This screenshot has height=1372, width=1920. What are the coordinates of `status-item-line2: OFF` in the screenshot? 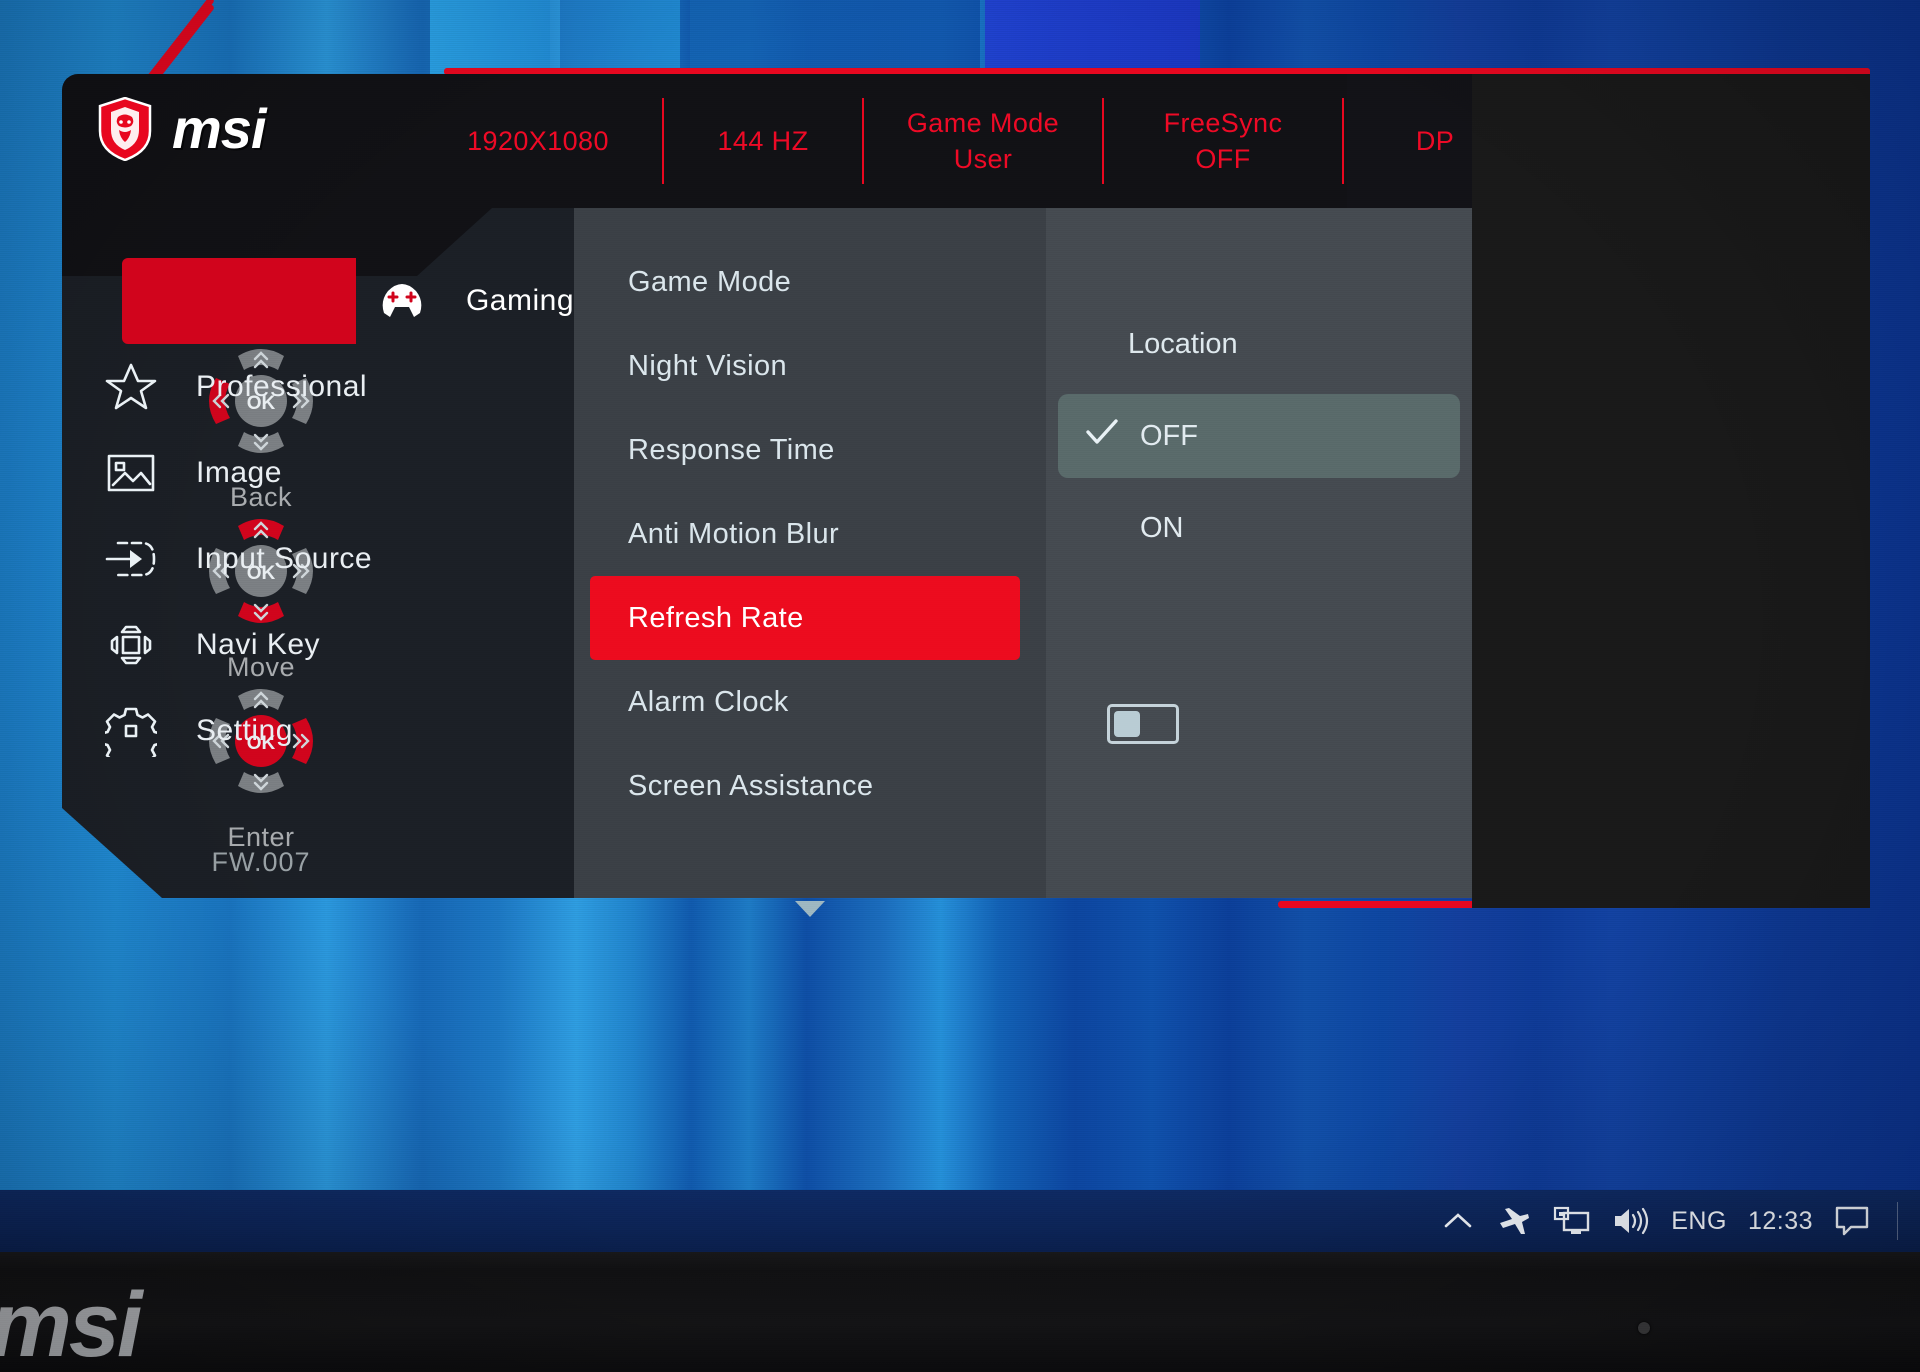 It's located at (1223, 159).